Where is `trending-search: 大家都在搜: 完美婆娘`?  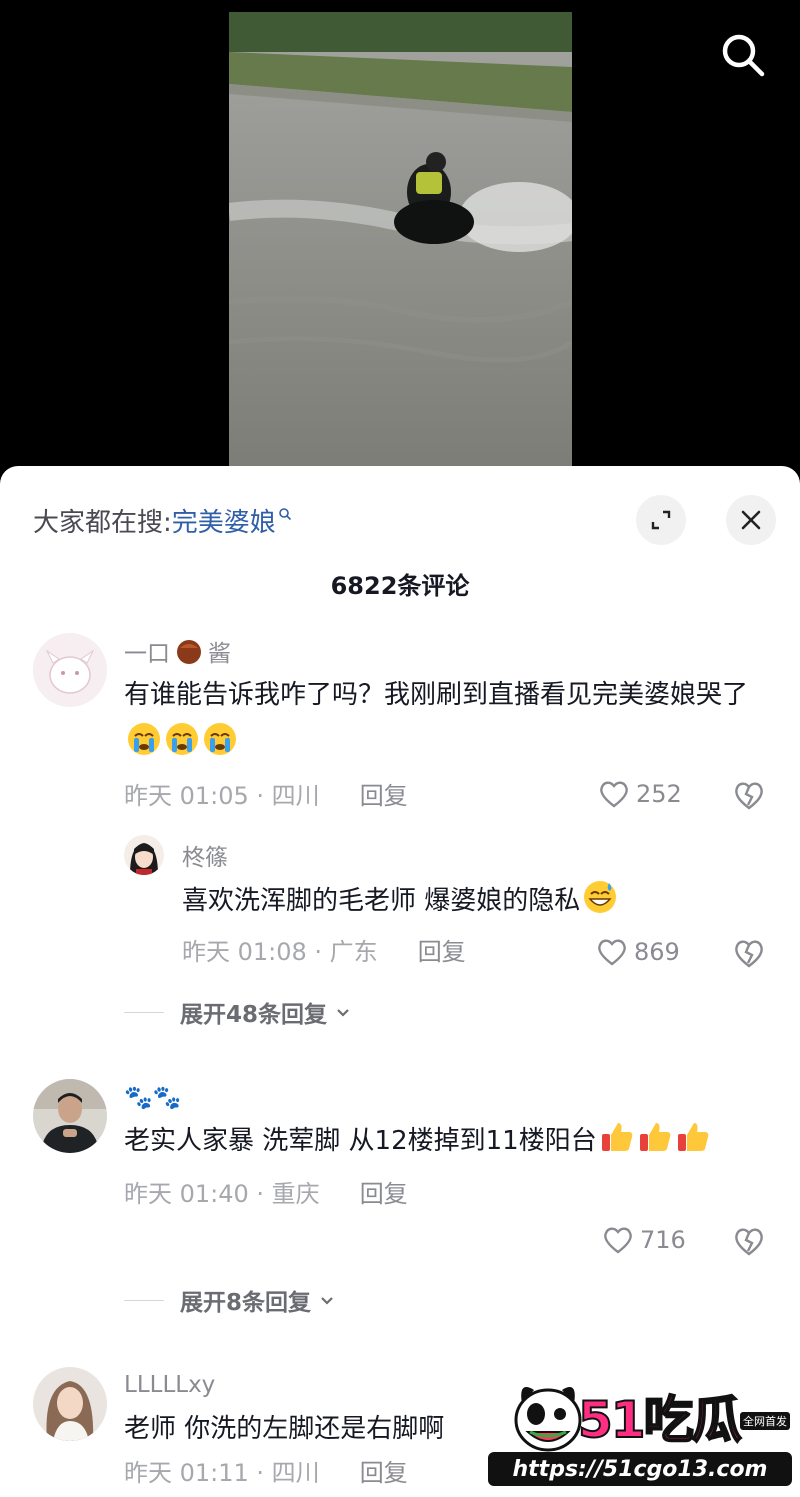
trending-search: 大家都在搜: 完美婆娘 is located at coordinates (162, 520).